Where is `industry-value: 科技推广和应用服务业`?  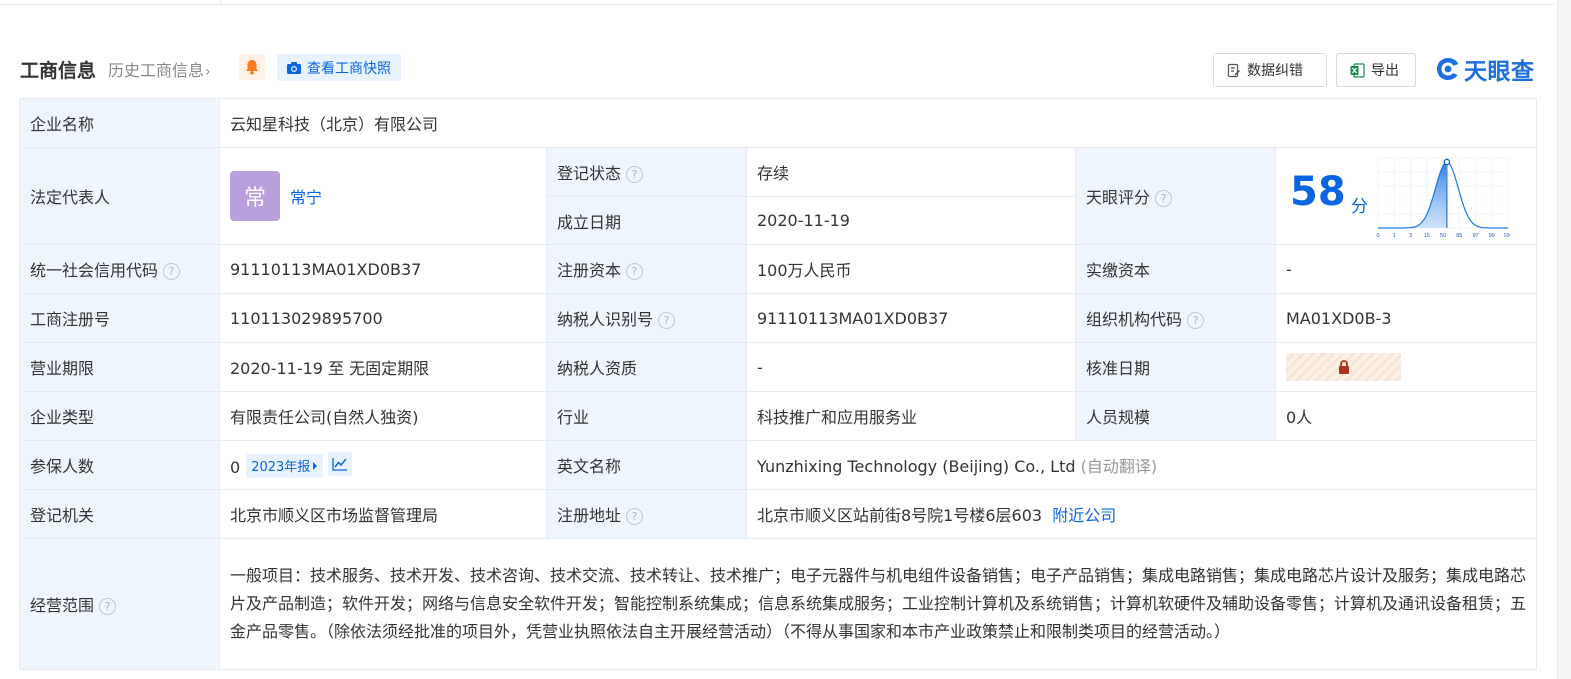
industry-value: 科技推广和应用服务业 is located at coordinates (911, 416).